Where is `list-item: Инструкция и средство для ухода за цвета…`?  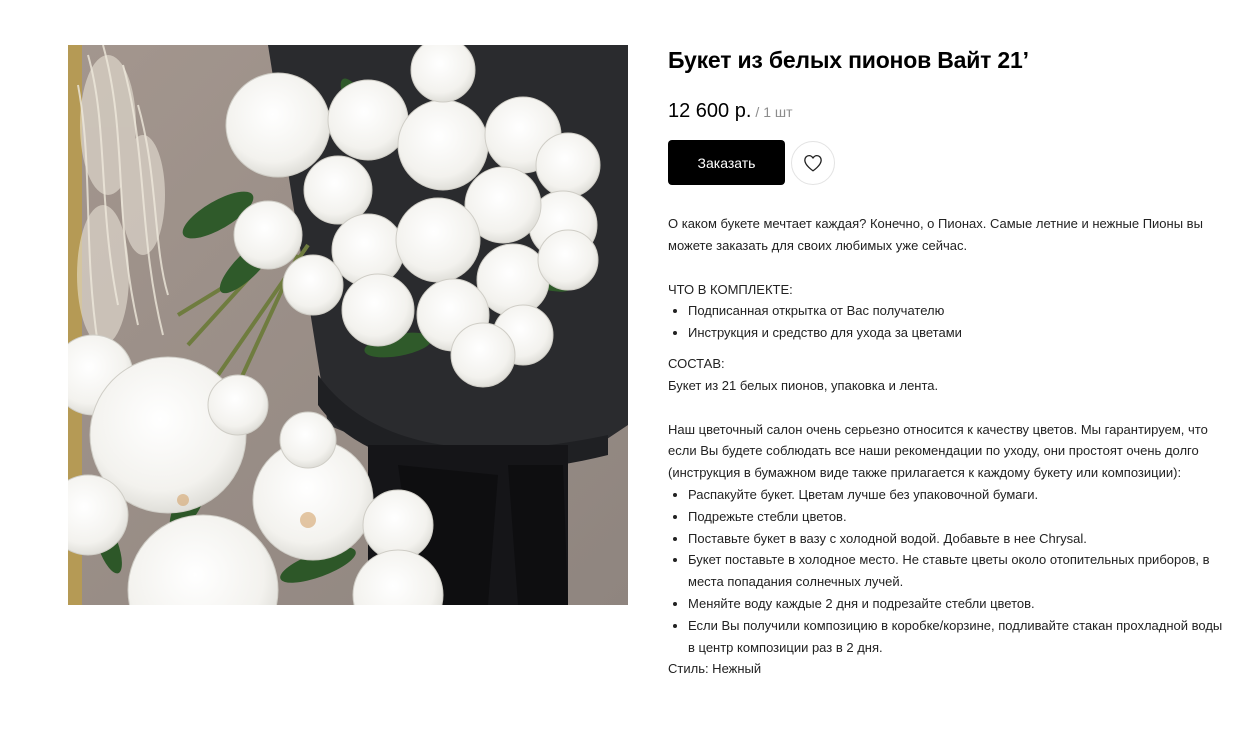
list-item: Инструкция и средство для ухода за цвета… is located at coordinates (958, 333).